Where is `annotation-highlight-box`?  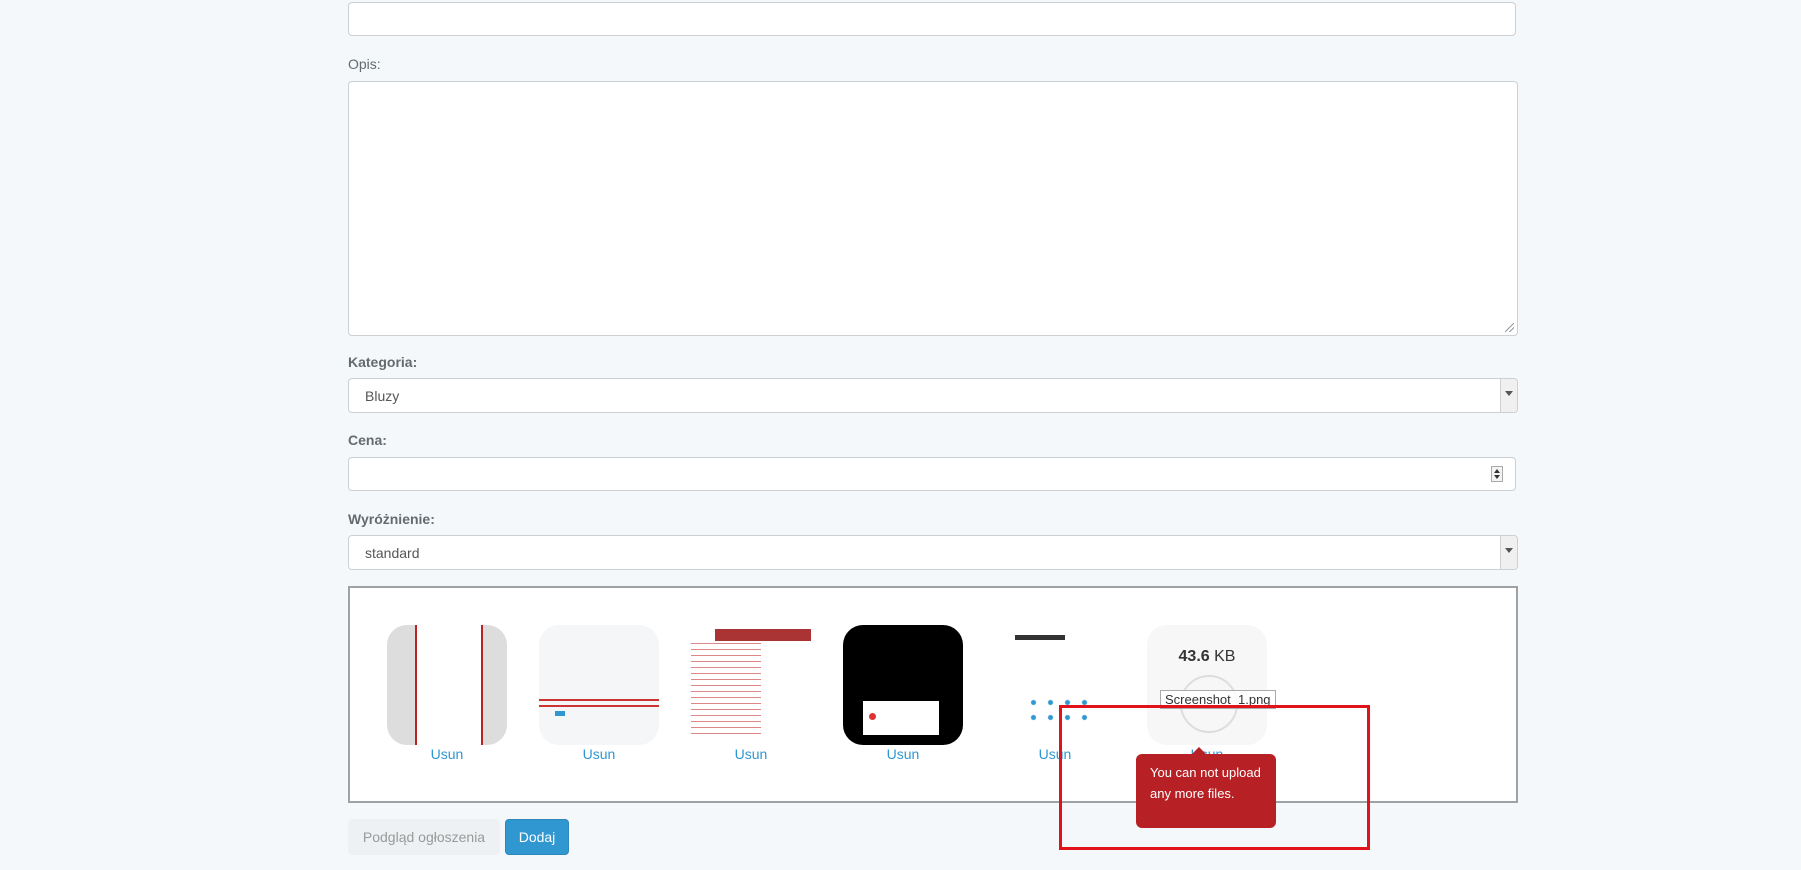 annotation-highlight-box is located at coordinates (1214, 777).